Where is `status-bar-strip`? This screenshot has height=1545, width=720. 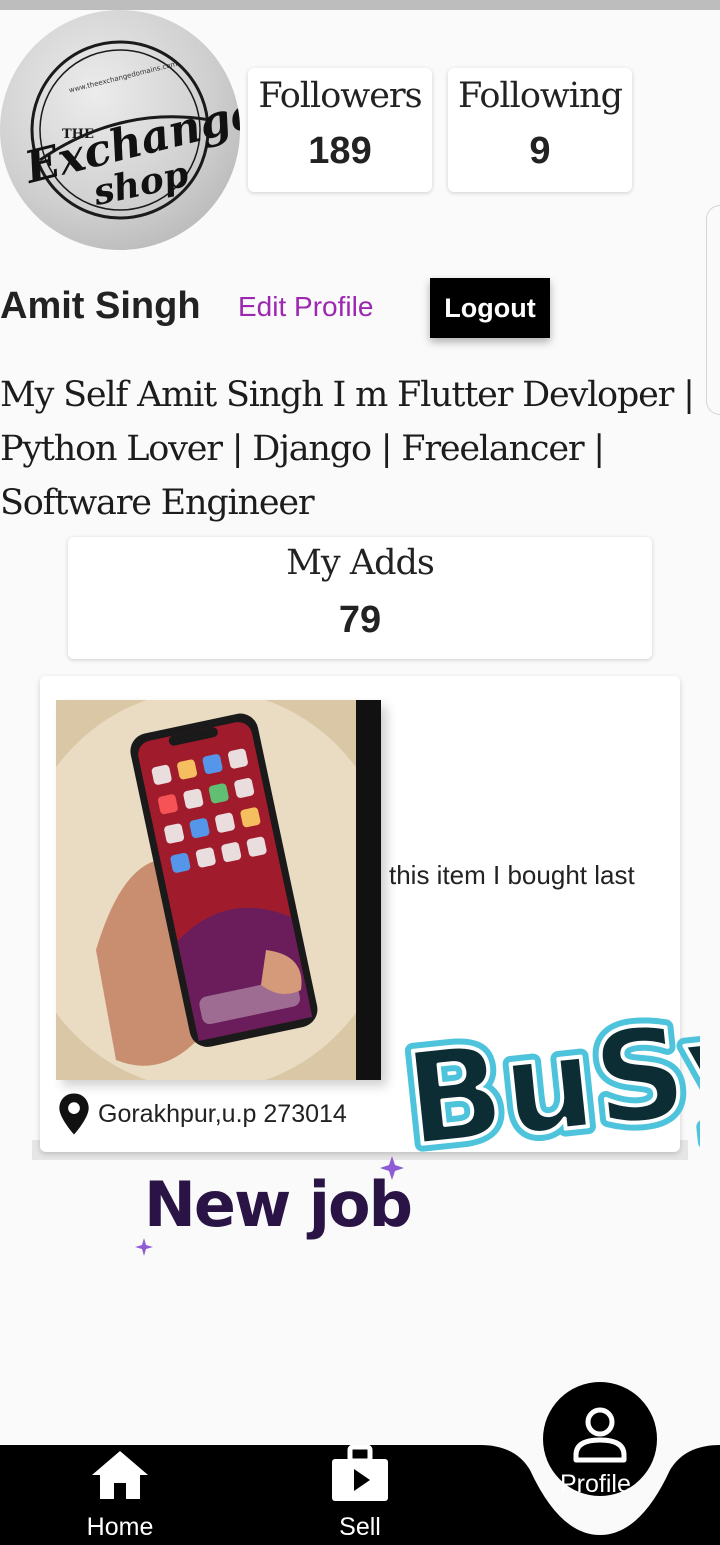 status-bar-strip is located at coordinates (360, 5).